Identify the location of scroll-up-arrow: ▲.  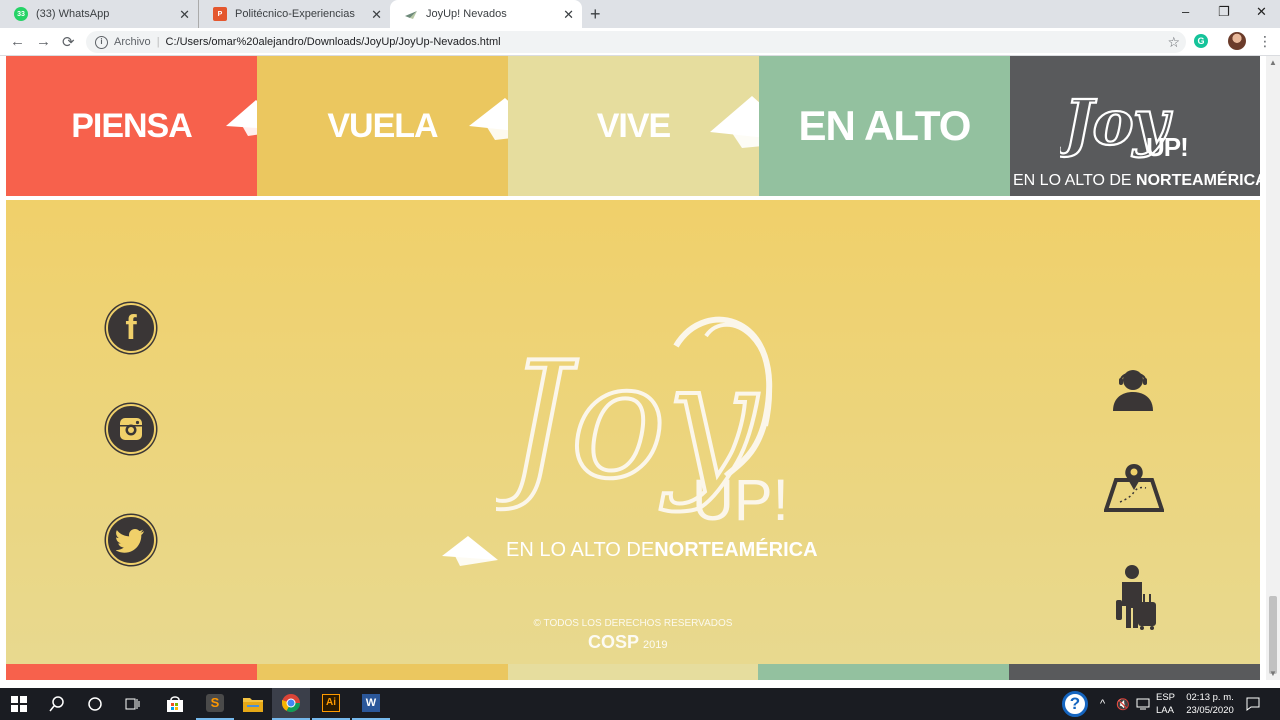
(1273, 62).